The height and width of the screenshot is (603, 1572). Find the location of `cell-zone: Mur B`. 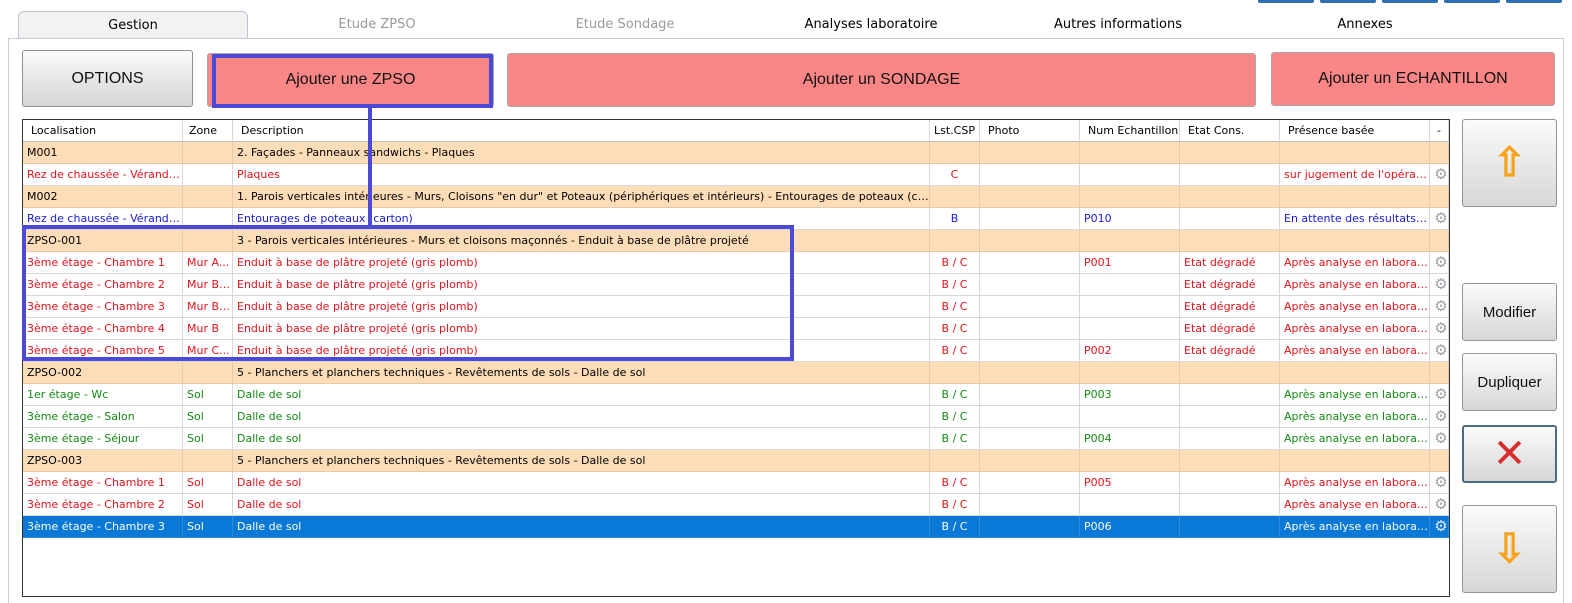

cell-zone: Mur B is located at coordinates (208, 329).